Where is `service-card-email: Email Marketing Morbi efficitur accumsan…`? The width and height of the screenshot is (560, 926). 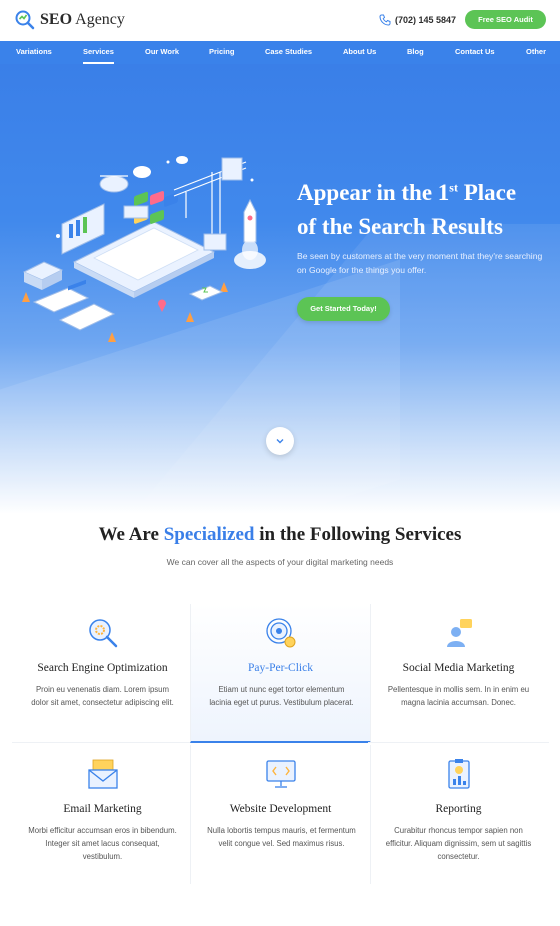 service-card-email: Email Marketing Morbi efficitur accumsan… is located at coordinates (102, 814).